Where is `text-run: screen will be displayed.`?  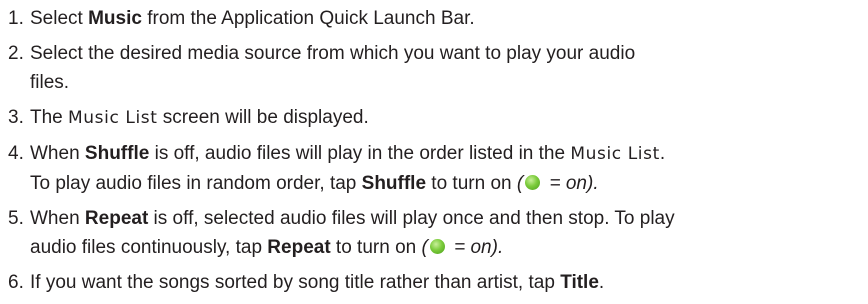 text-run: screen will be displayed. is located at coordinates (263, 117).